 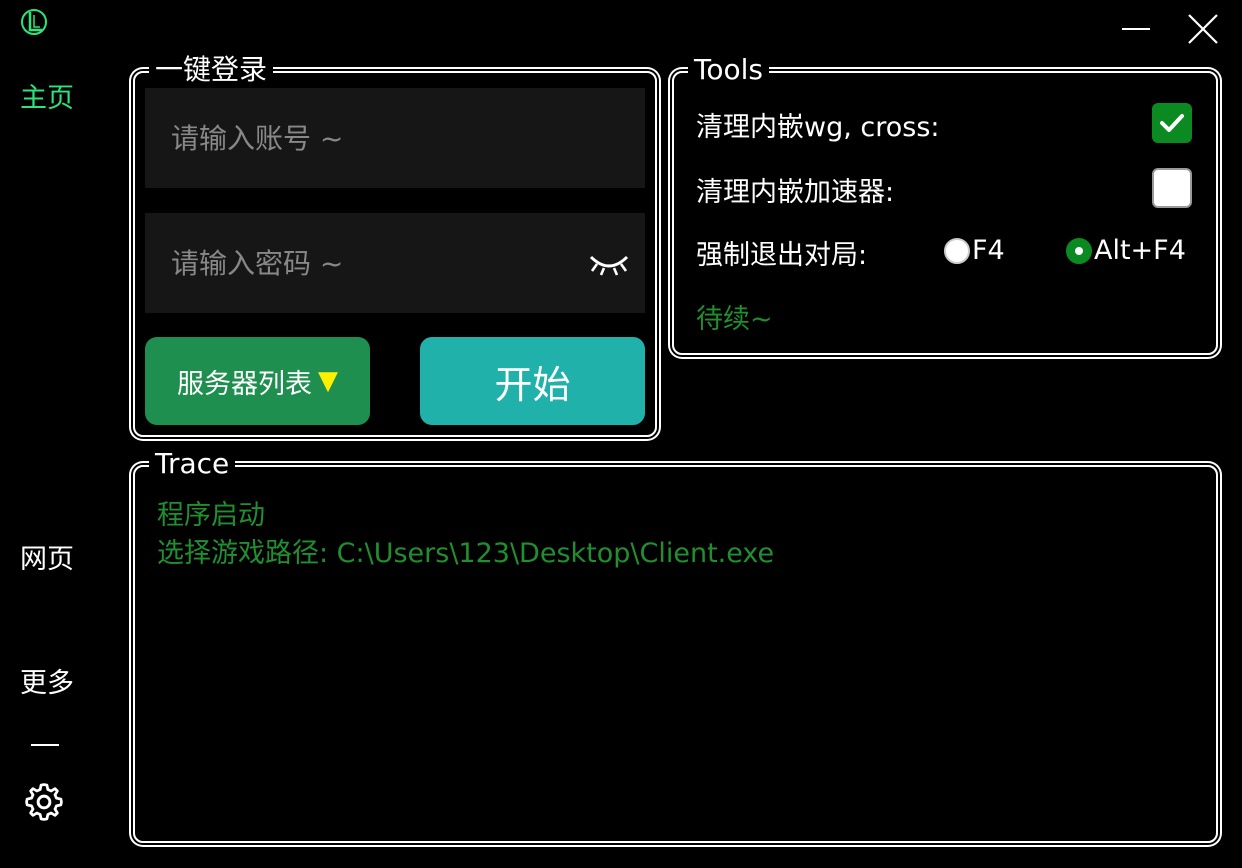 I want to click on radio-alt-f4: Alt+F4, so click(x=1126, y=250).